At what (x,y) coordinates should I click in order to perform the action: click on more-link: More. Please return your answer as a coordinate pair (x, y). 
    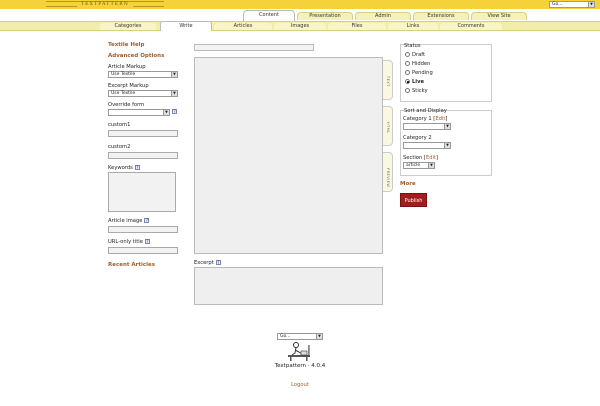
    Looking at the image, I should click on (408, 184).